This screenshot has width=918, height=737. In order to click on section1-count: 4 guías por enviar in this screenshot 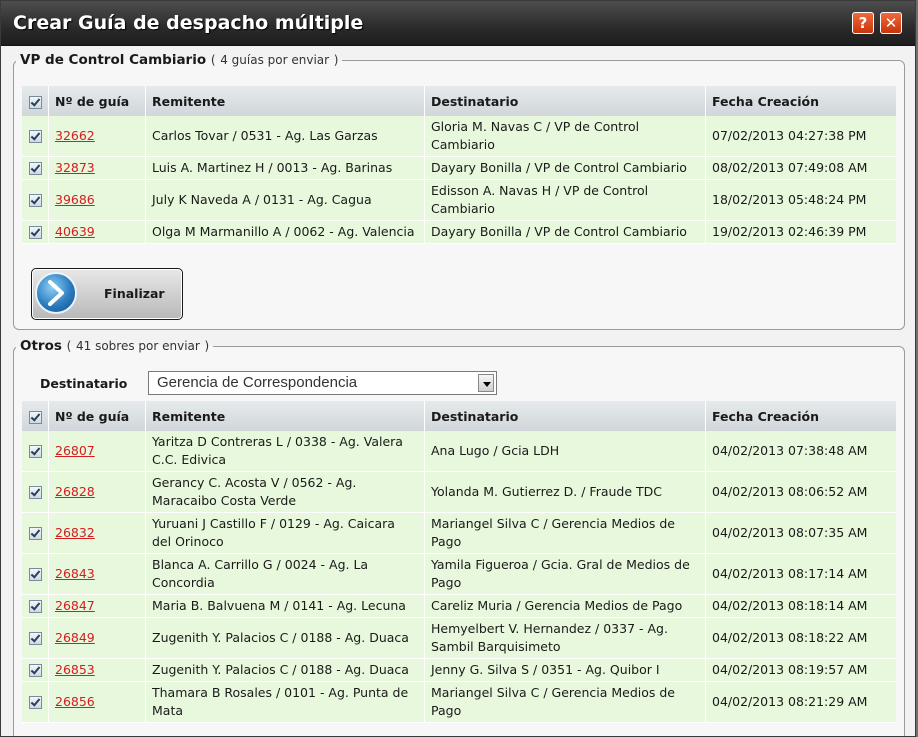, I will do `click(275, 60)`.